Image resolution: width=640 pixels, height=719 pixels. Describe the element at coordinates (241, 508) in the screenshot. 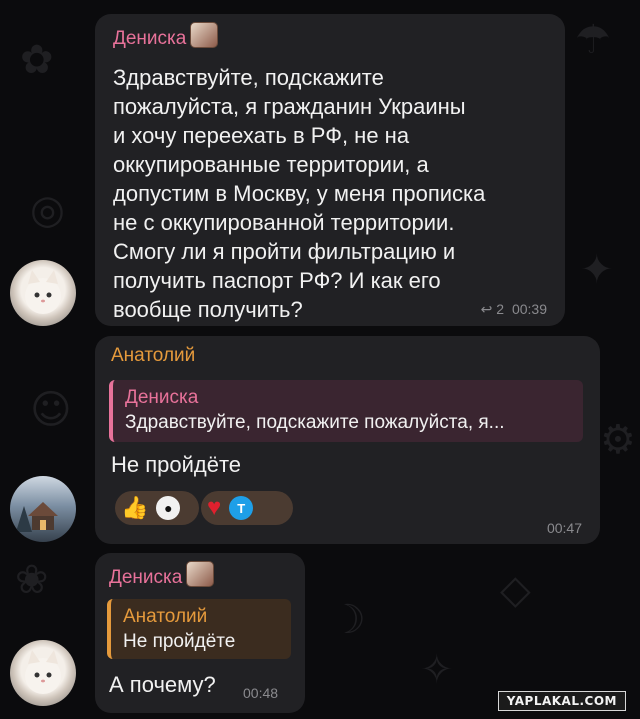

I see `reactor-avatar-icon: T` at that location.